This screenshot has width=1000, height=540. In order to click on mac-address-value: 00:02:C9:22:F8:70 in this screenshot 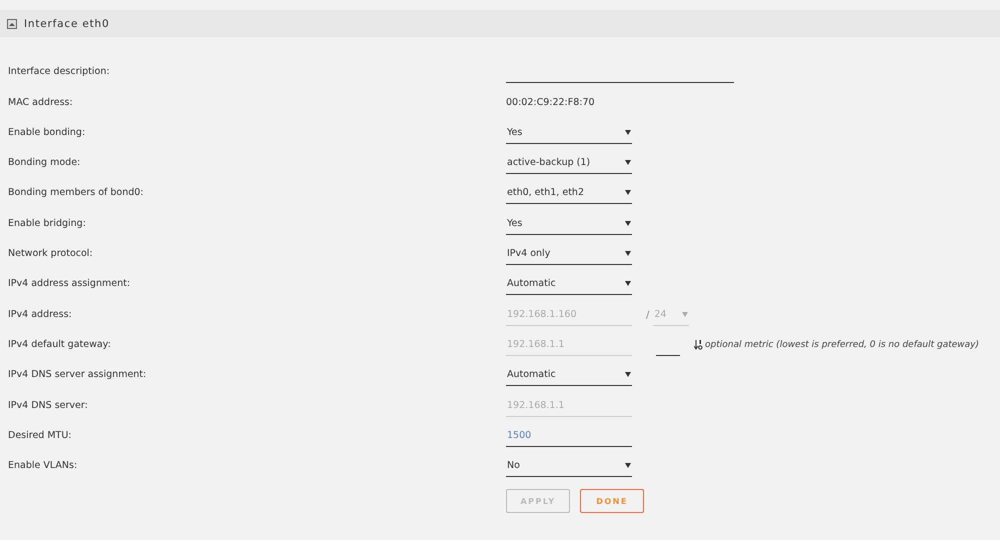, I will do `click(550, 103)`.